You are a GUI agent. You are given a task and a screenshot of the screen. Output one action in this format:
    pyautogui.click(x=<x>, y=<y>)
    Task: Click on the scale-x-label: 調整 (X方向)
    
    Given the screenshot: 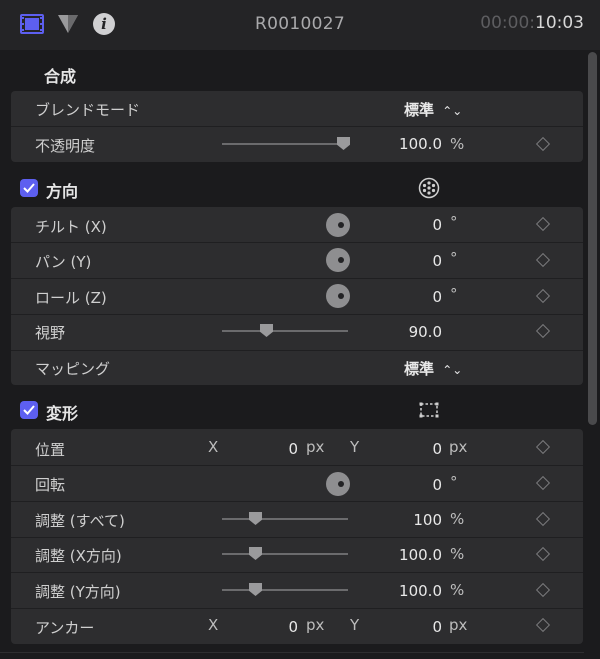 What is the action you would take?
    pyautogui.click(x=78, y=556)
    